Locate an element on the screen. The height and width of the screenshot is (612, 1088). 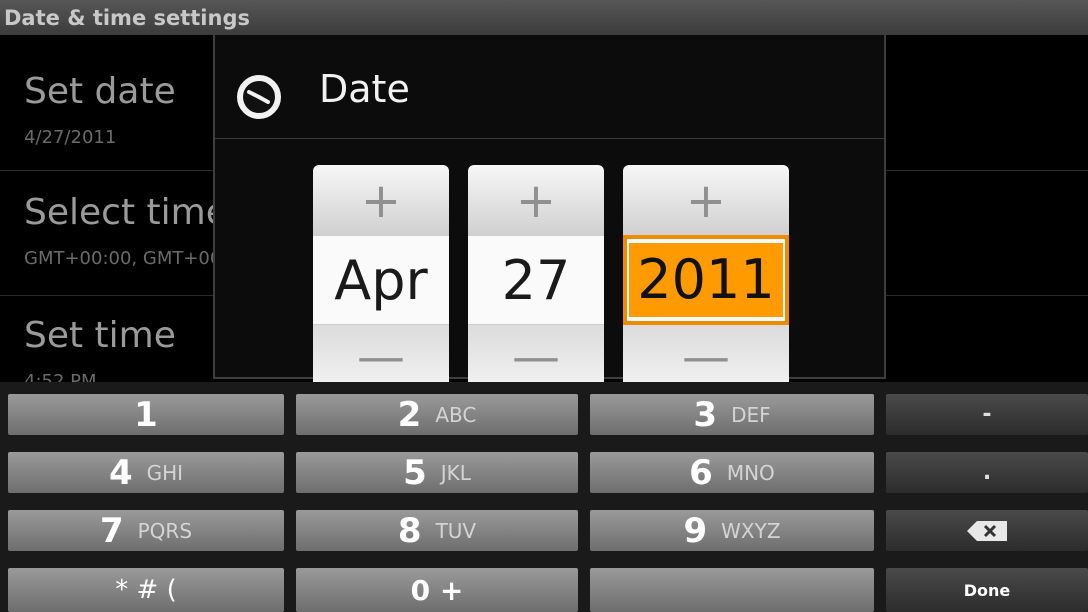
key-backspace is located at coordinates (987, 530).